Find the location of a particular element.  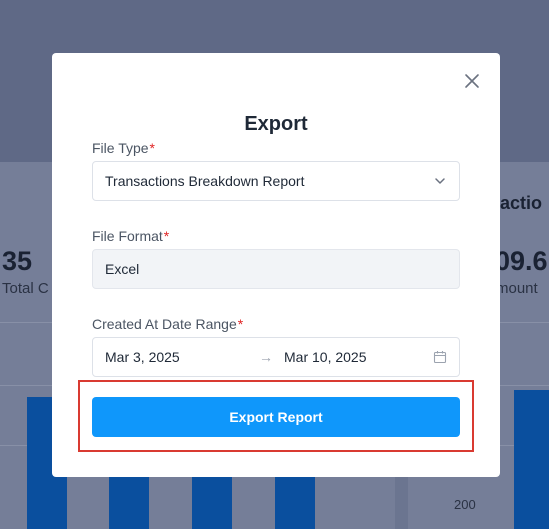

file-type-select: Transactions Breakdown Report is located at coordinates (276, 181).